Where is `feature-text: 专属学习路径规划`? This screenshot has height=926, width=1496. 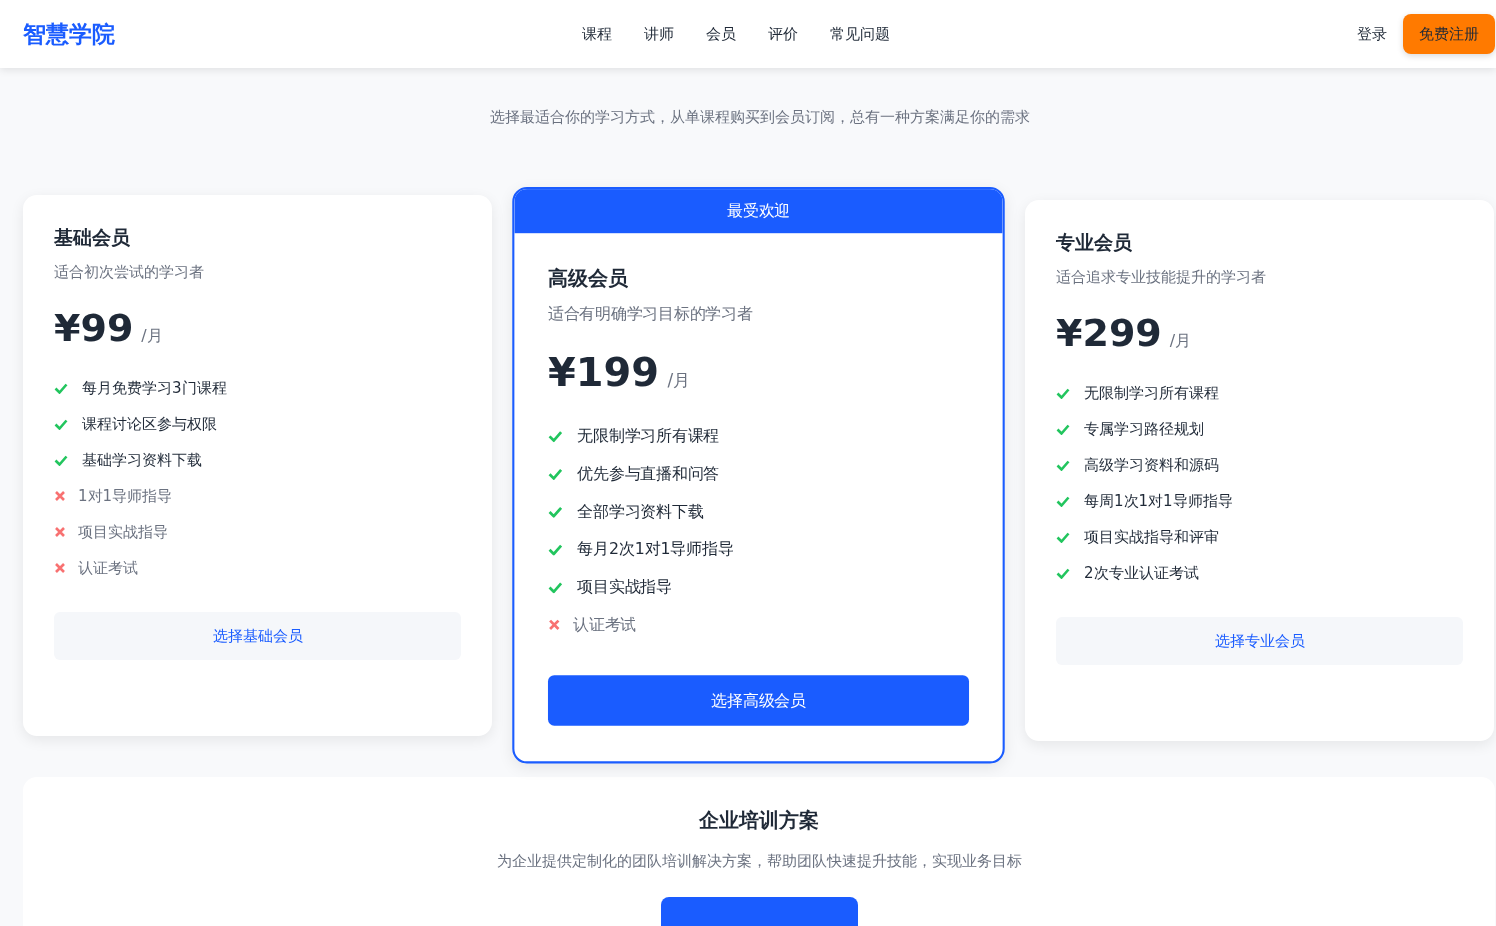 feature-text: 专属学习路径规划 is located at coordinates (1144, 429).